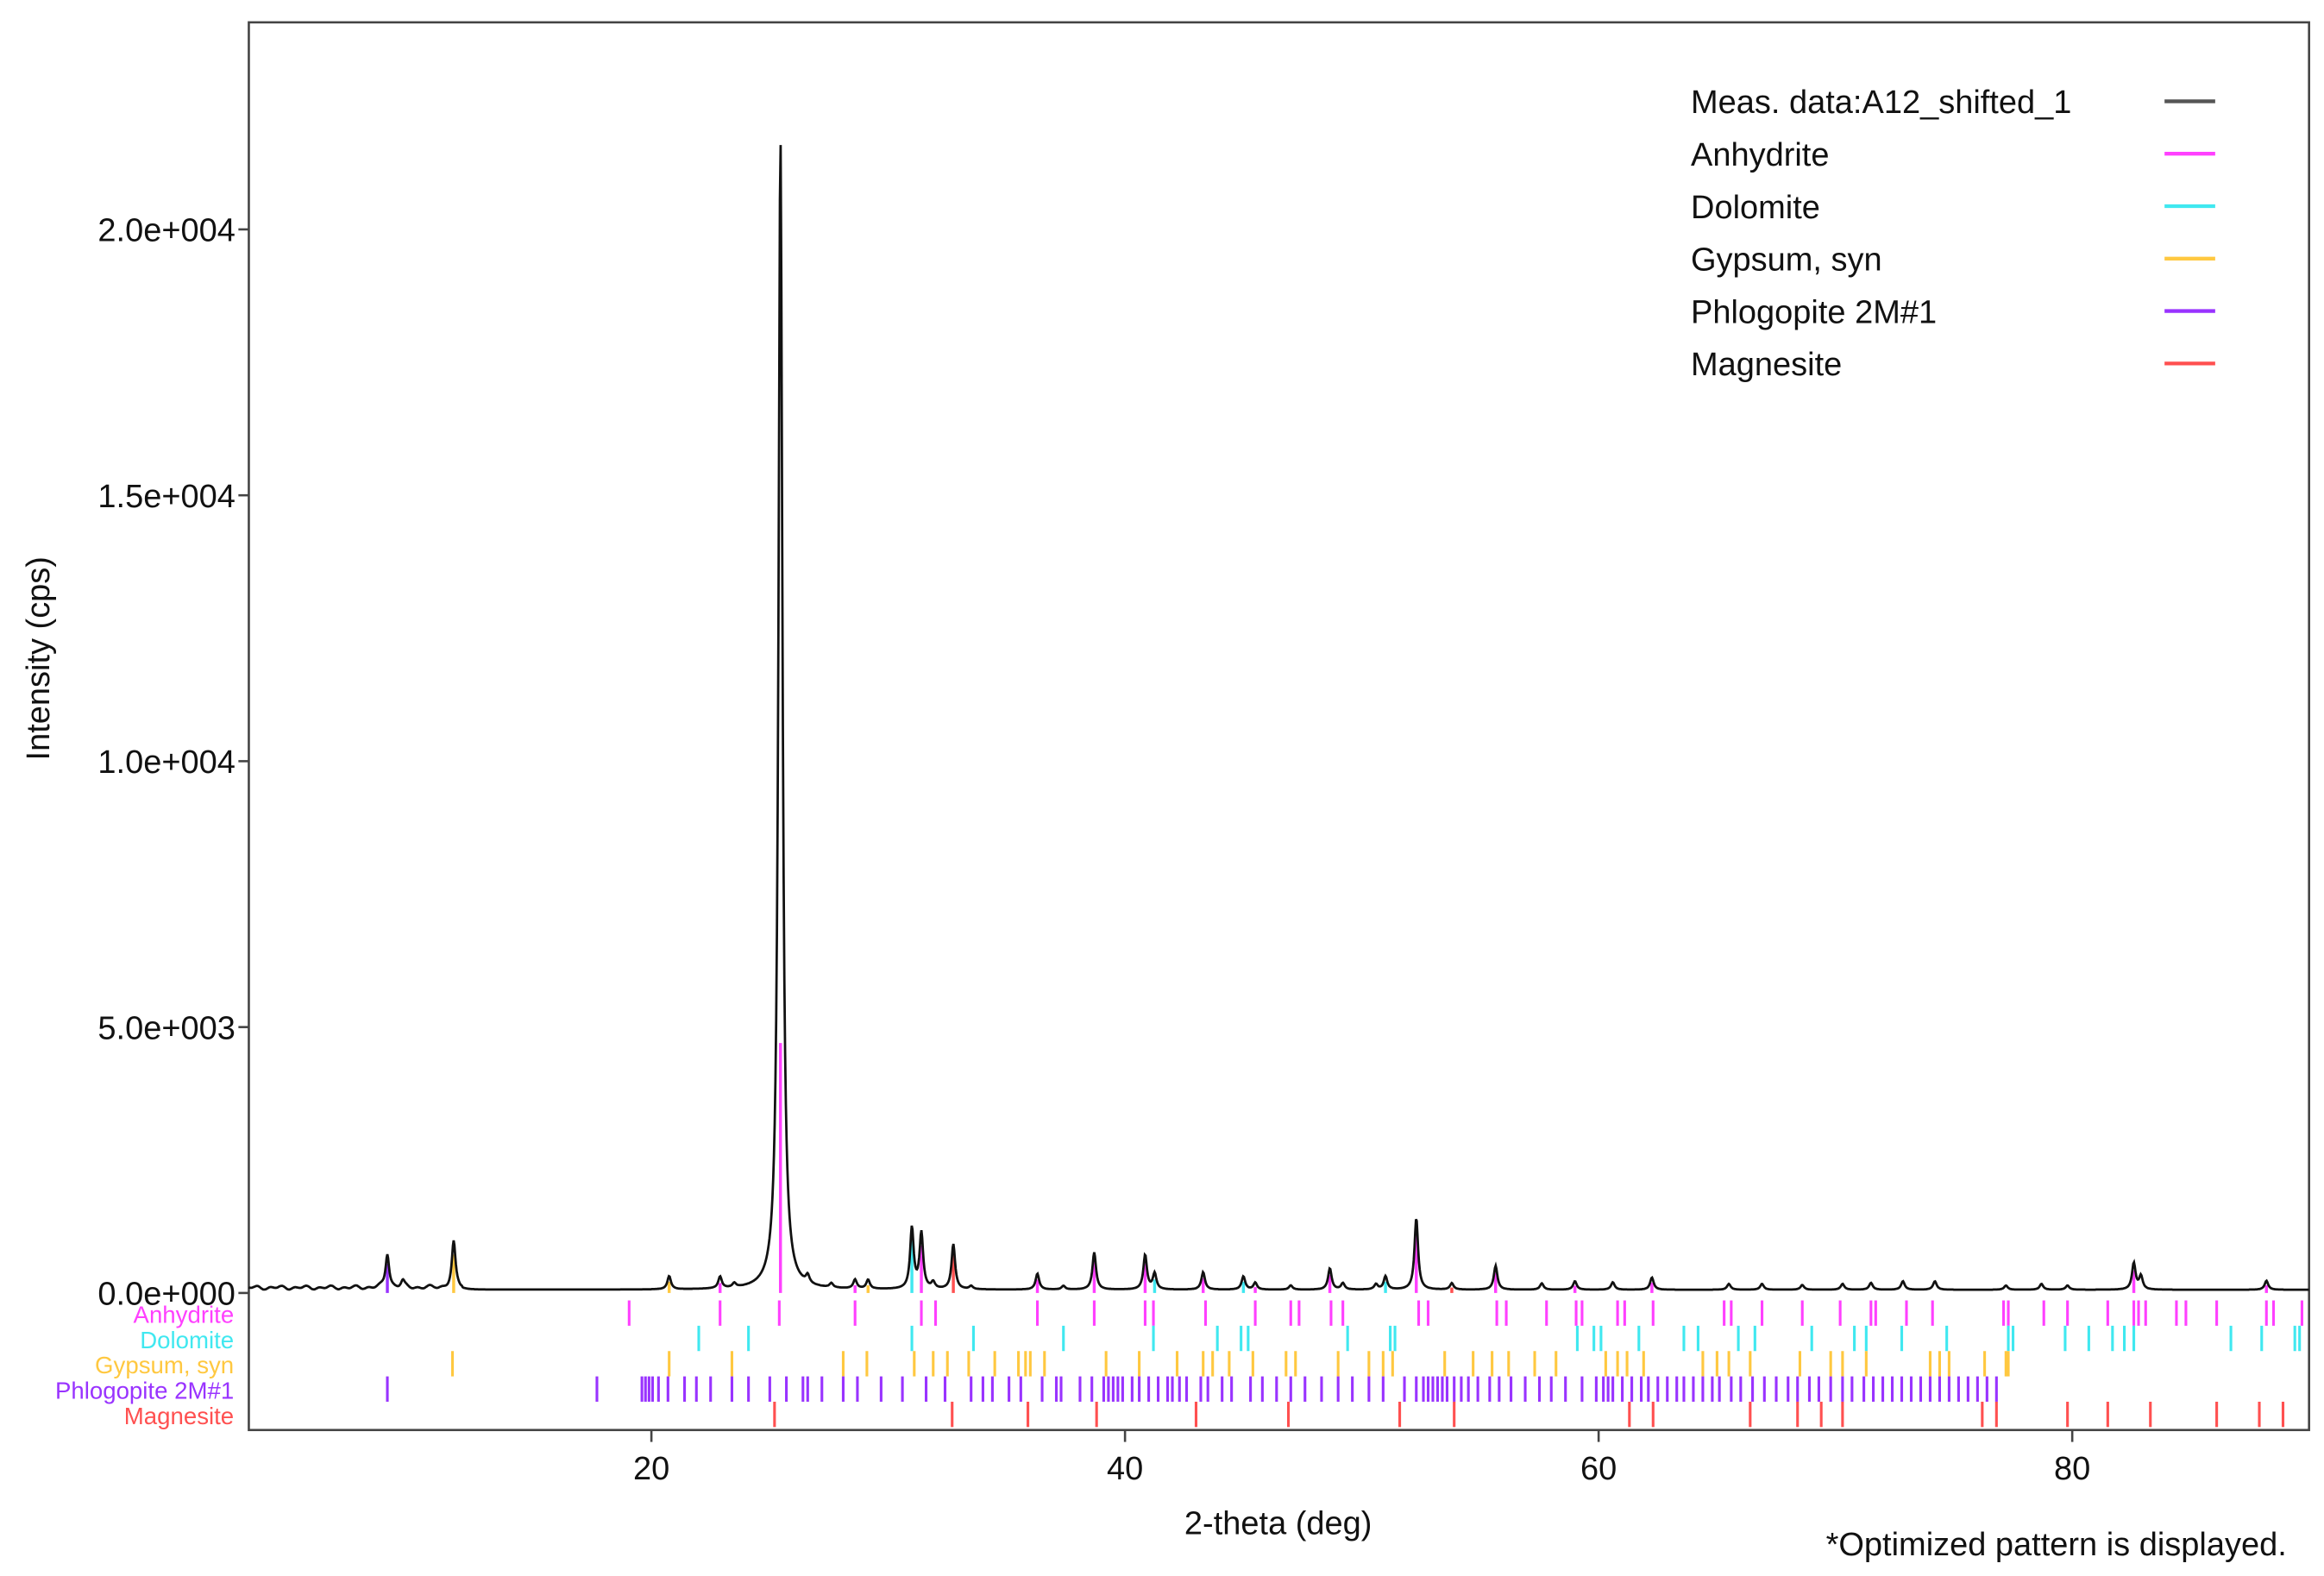 This screenshot has width=2324, height=1576. Describe the element at coordinates (164, 1365) in the screenshot. I see `phase-row-label: Gypsum, syn` at that location.